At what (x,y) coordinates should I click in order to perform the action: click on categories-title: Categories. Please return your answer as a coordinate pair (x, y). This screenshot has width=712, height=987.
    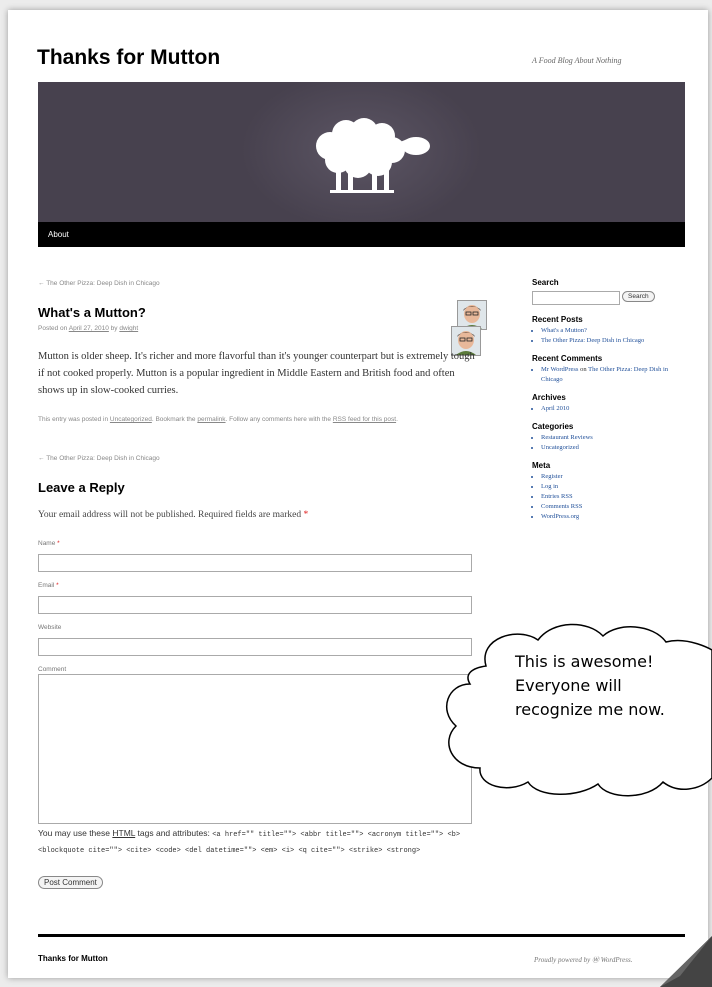
    Looking at the image, I should click on (553, 426).